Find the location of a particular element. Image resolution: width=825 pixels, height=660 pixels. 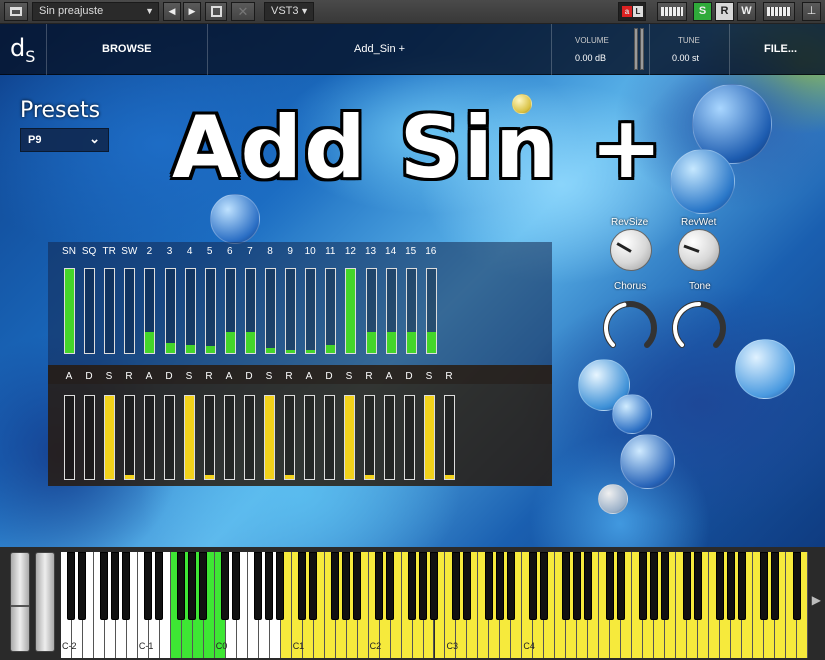

revwet-knob is located at coordinates (699, 250).